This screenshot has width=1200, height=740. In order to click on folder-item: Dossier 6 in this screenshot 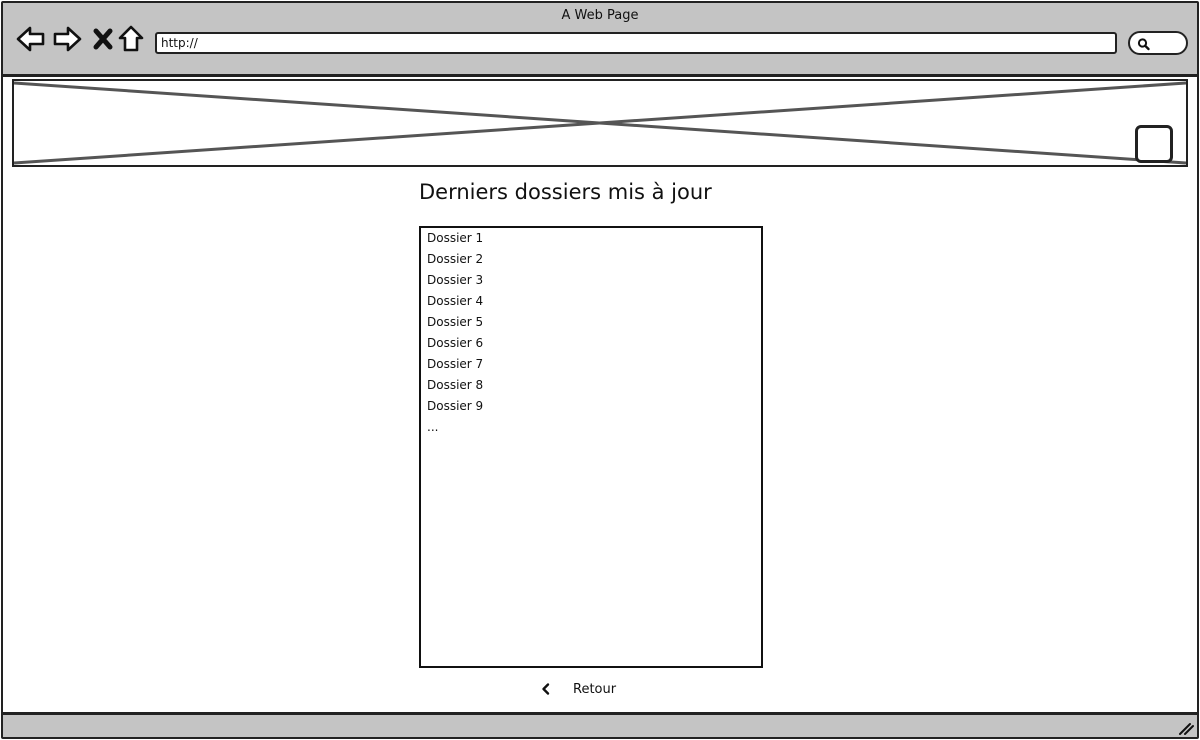, I will do `click(455, 343)`.